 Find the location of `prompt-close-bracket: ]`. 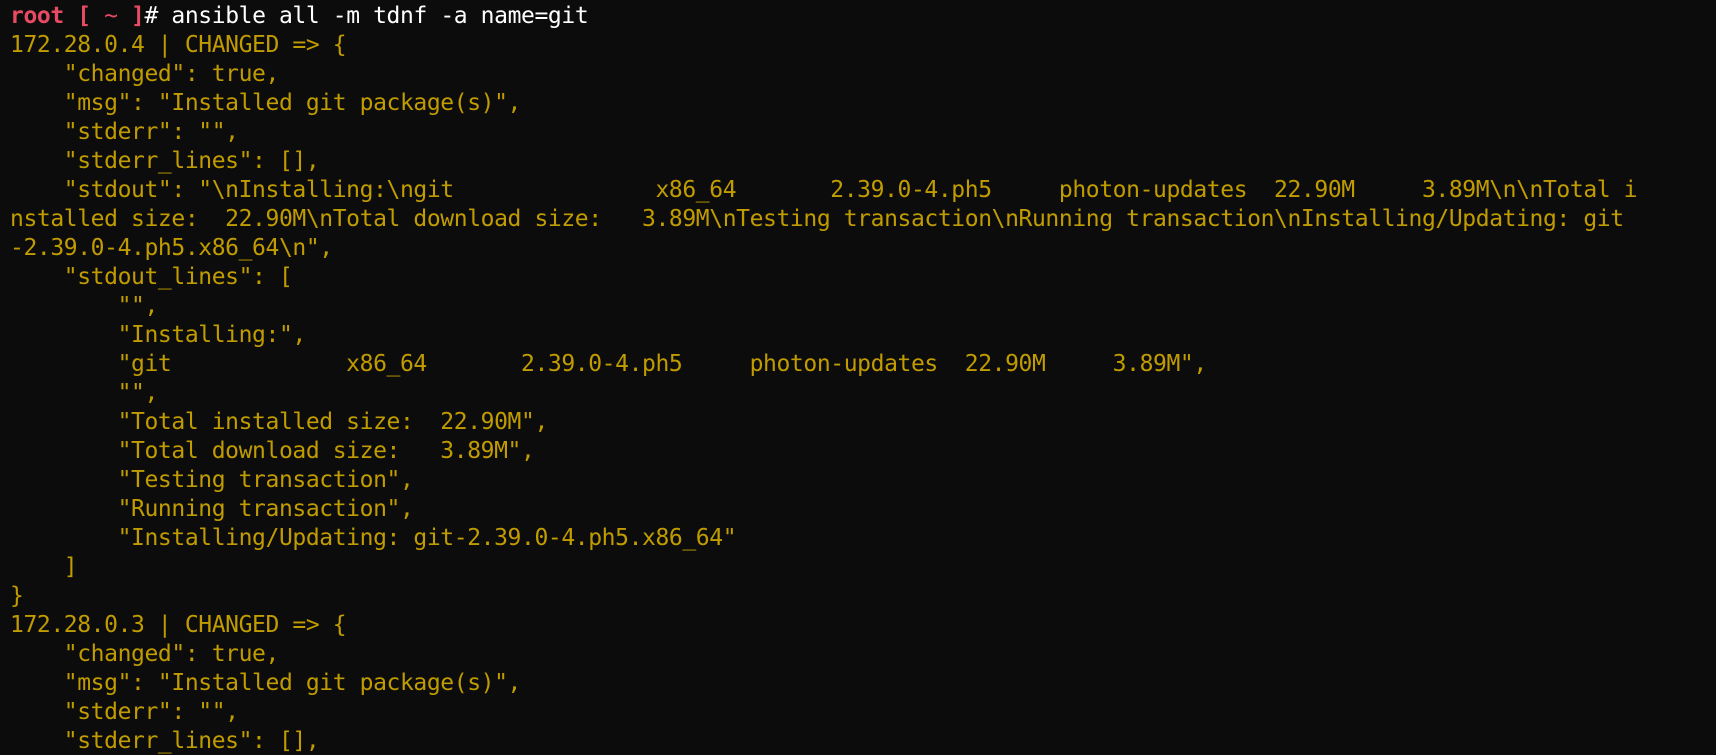

prompt-close-bracket: ] is located at coordinates (138, 16).